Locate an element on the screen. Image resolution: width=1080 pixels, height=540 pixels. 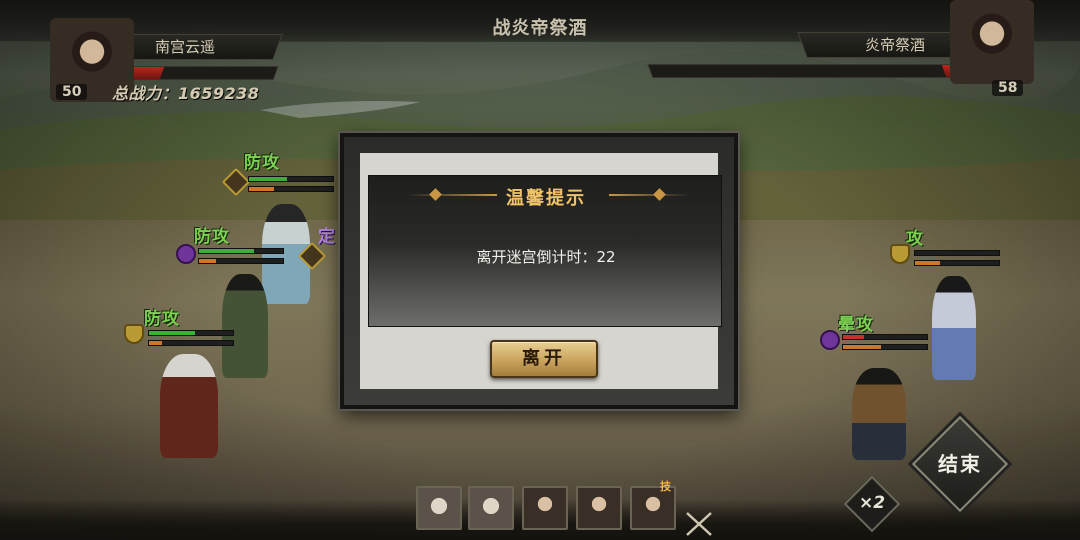
dialog-body: 温馨提示 离开迷宫倒计时：22 离开 is located at coordinates (541, 271).